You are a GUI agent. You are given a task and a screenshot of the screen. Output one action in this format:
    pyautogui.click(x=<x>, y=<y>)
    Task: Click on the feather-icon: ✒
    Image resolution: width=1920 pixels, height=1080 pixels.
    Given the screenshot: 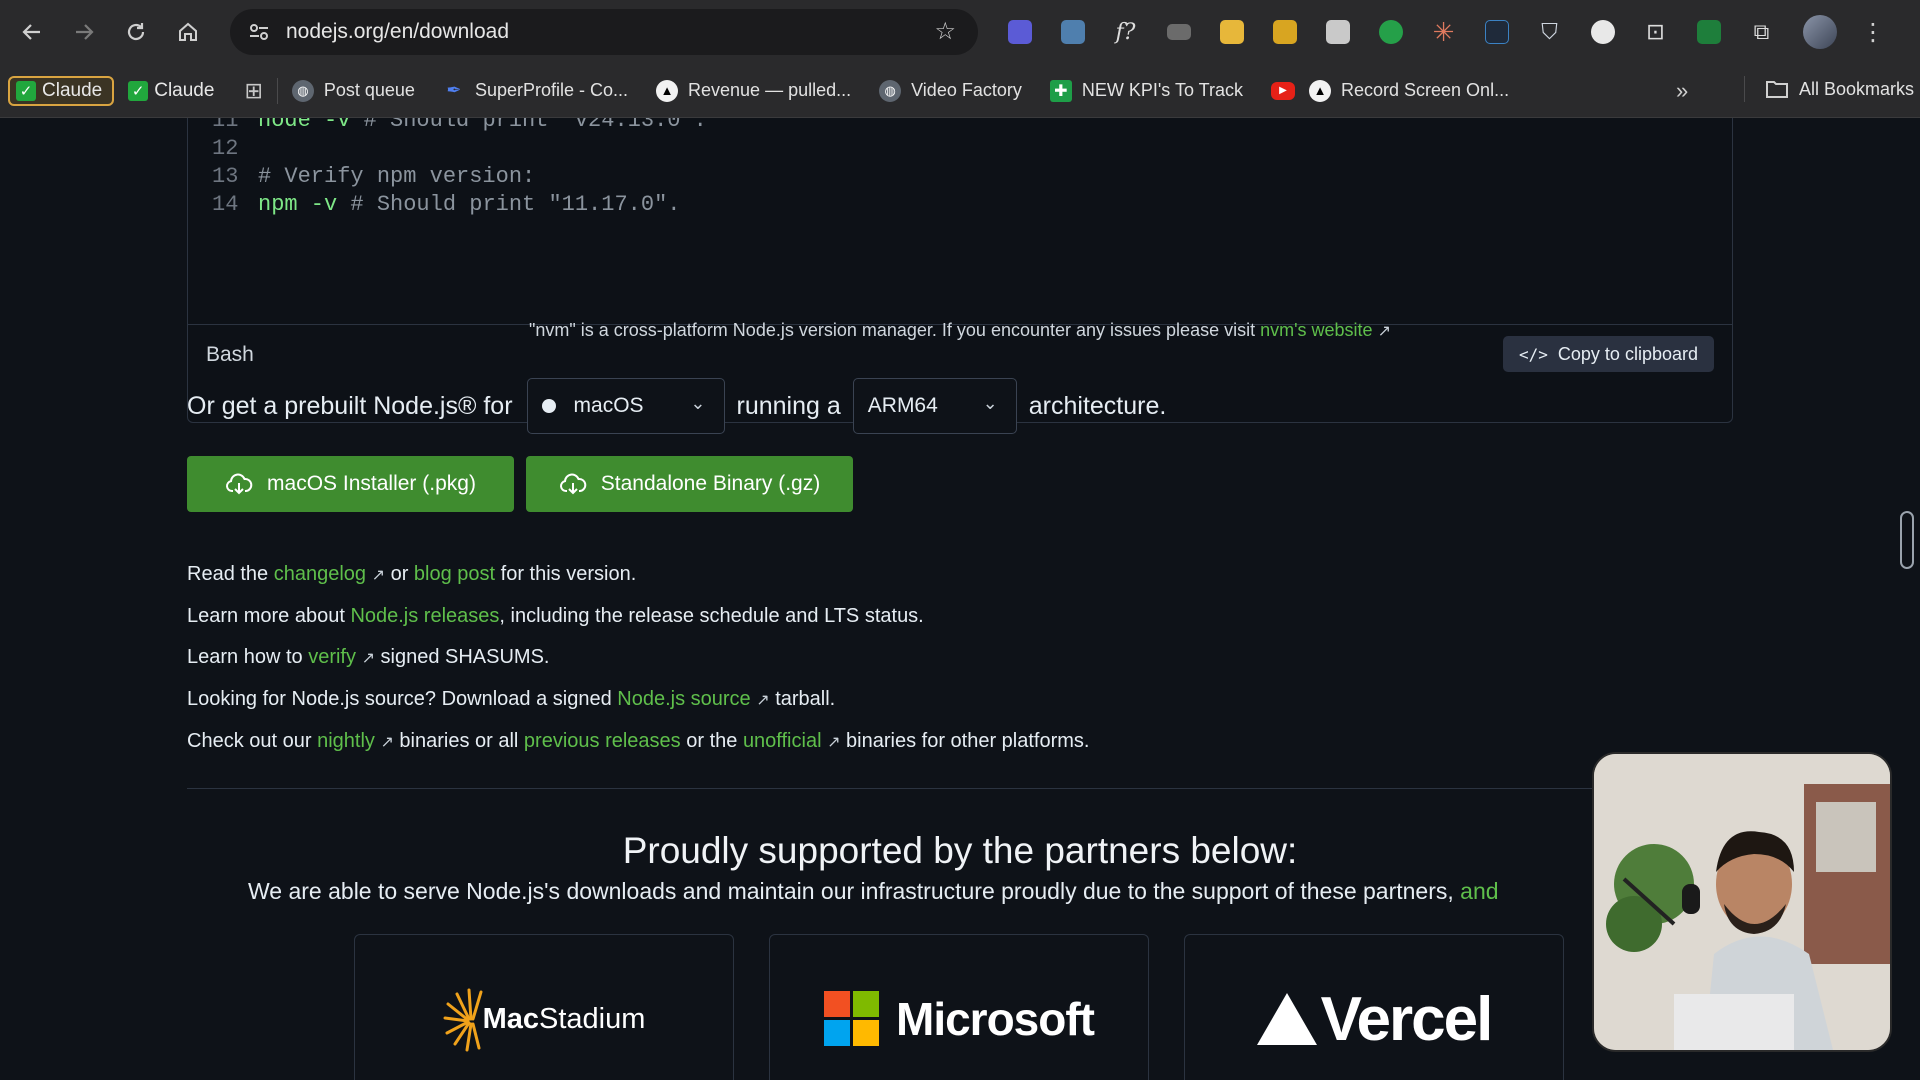 What is the action you would take?
    pyautogui.click(x=454, y=90)
    